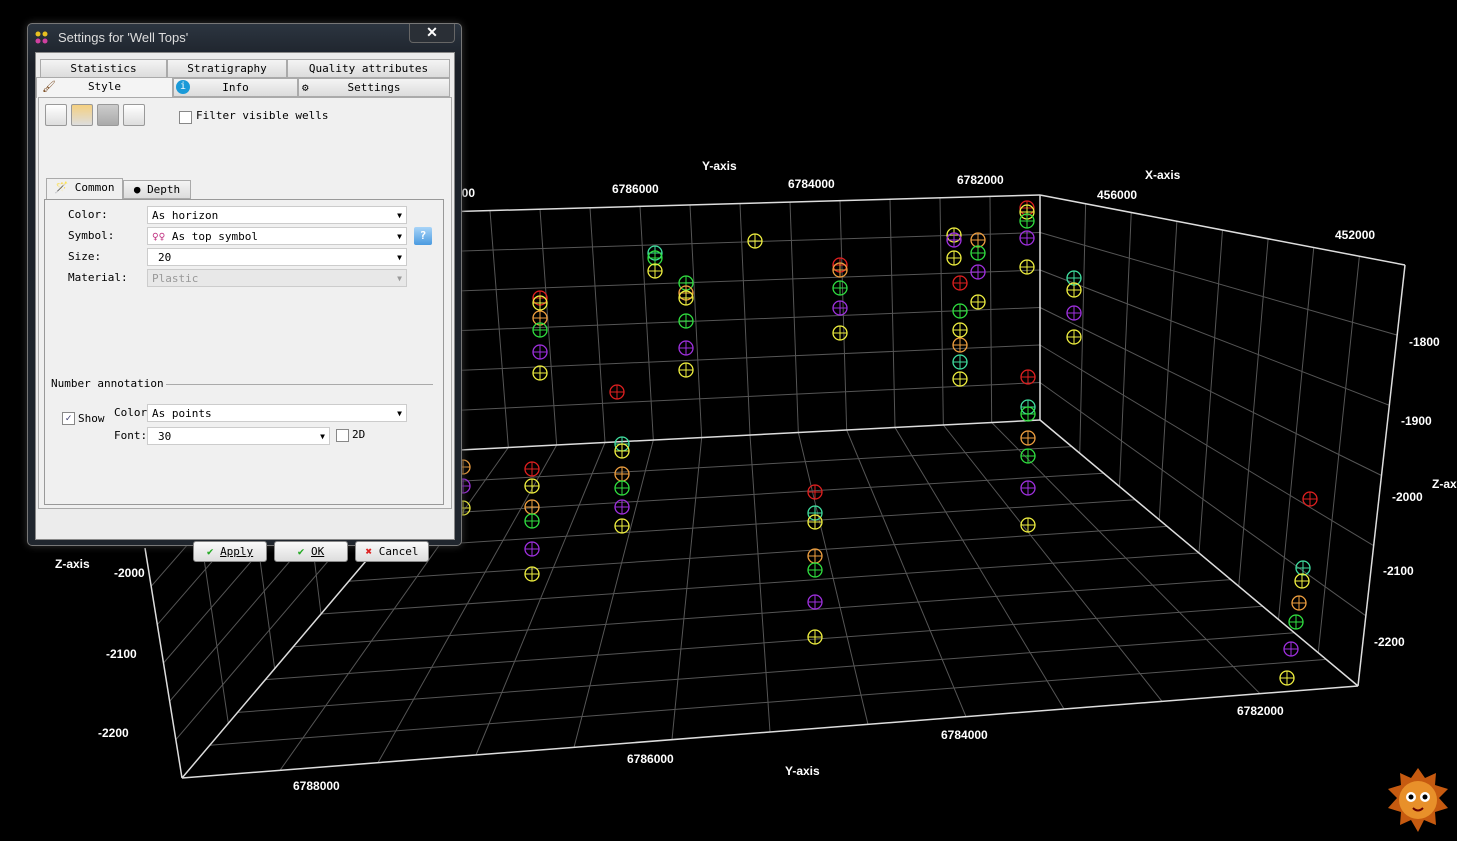 The image size is (1457, 841). Describe the element at coordinates (423, 236) in the screenshot. I see `help-button: ?` at that location.